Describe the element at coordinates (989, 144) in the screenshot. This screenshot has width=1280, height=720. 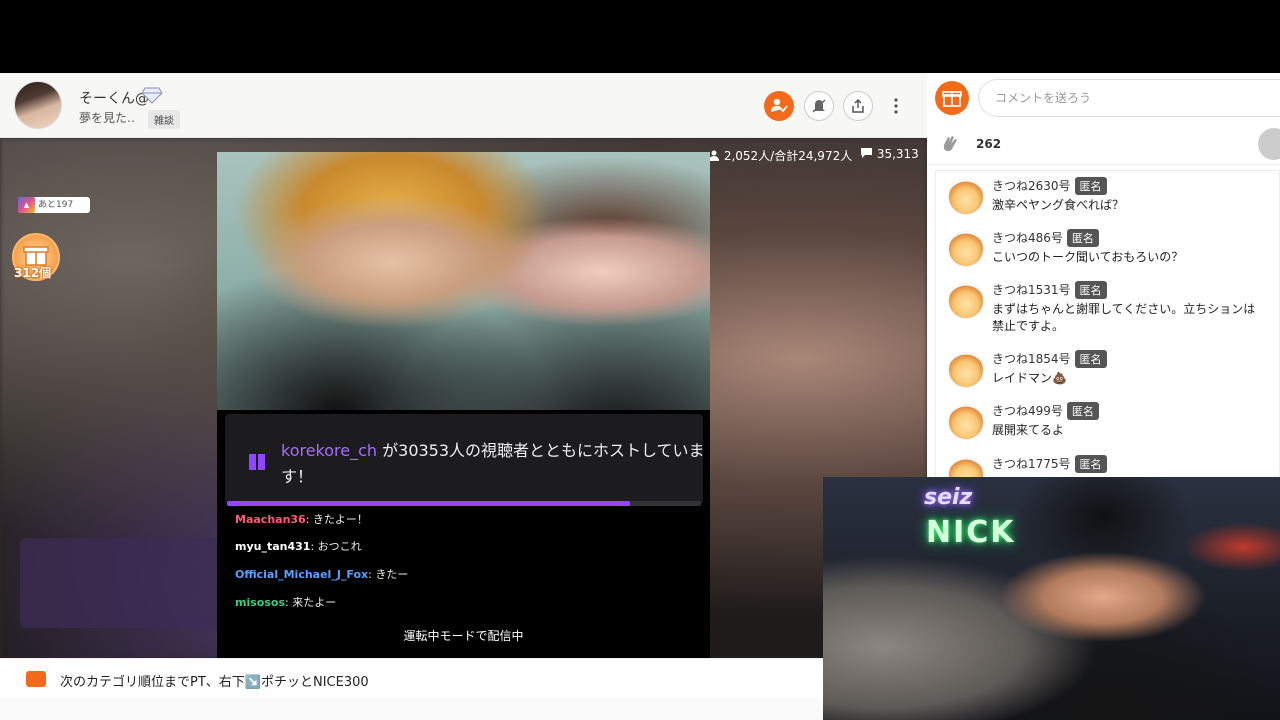
I see `clap-count: 262` at that location.